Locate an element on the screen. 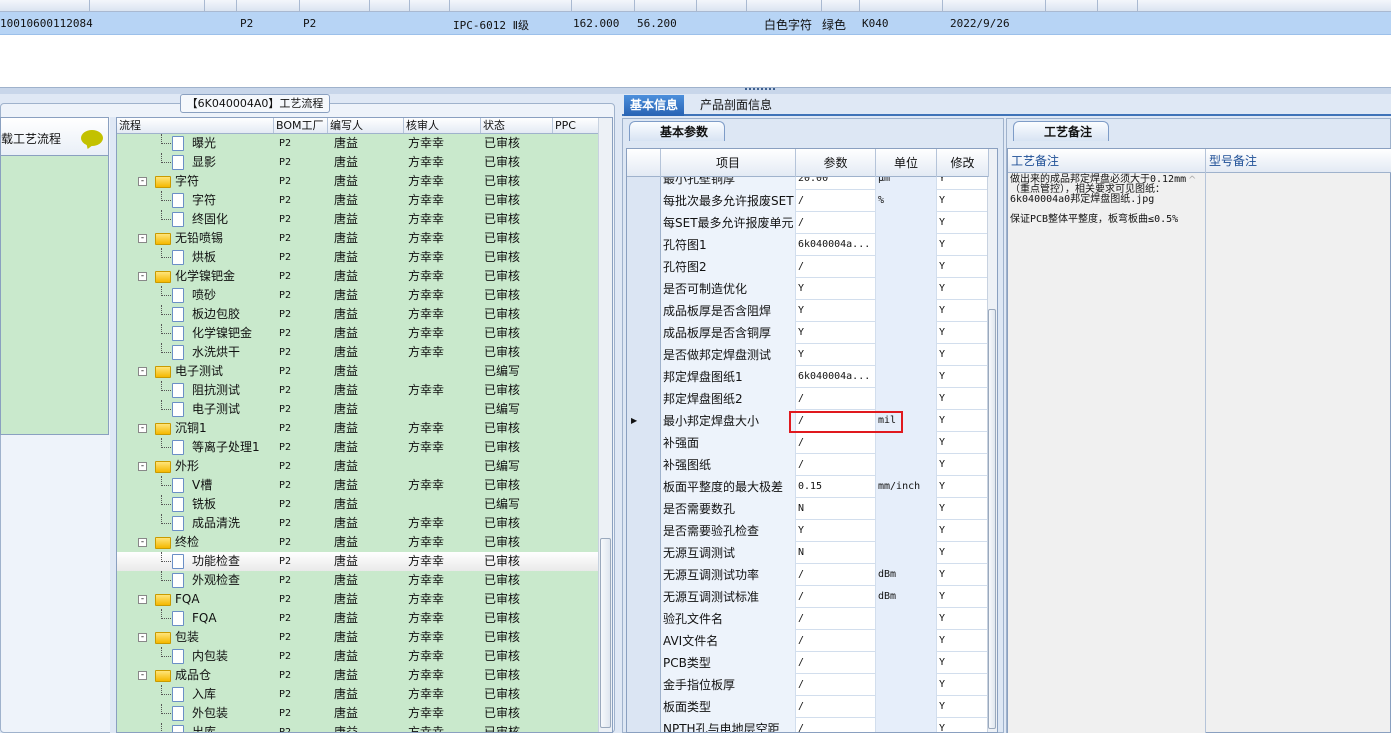  param-row: 无源互调测试 N Y is located at coordinates (808, 553).